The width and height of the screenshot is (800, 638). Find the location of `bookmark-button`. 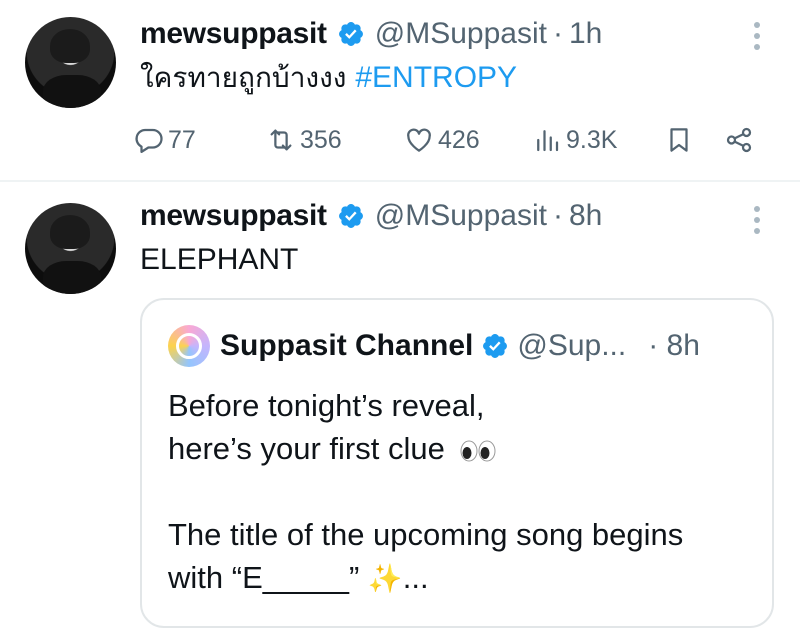

bookmark-button is located at coordinates (679, 140).